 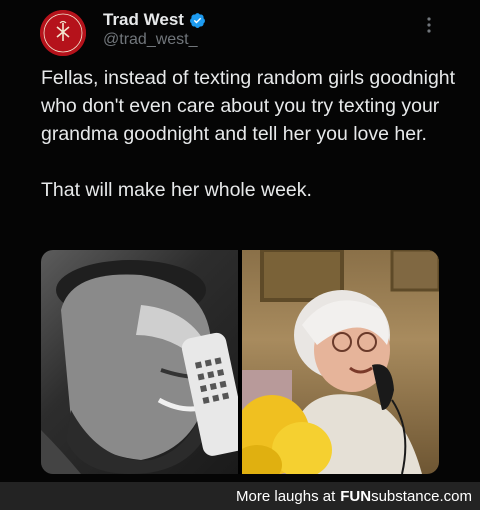 I want to click on user-handle: @trad_west_, so click(x=150, y=40).